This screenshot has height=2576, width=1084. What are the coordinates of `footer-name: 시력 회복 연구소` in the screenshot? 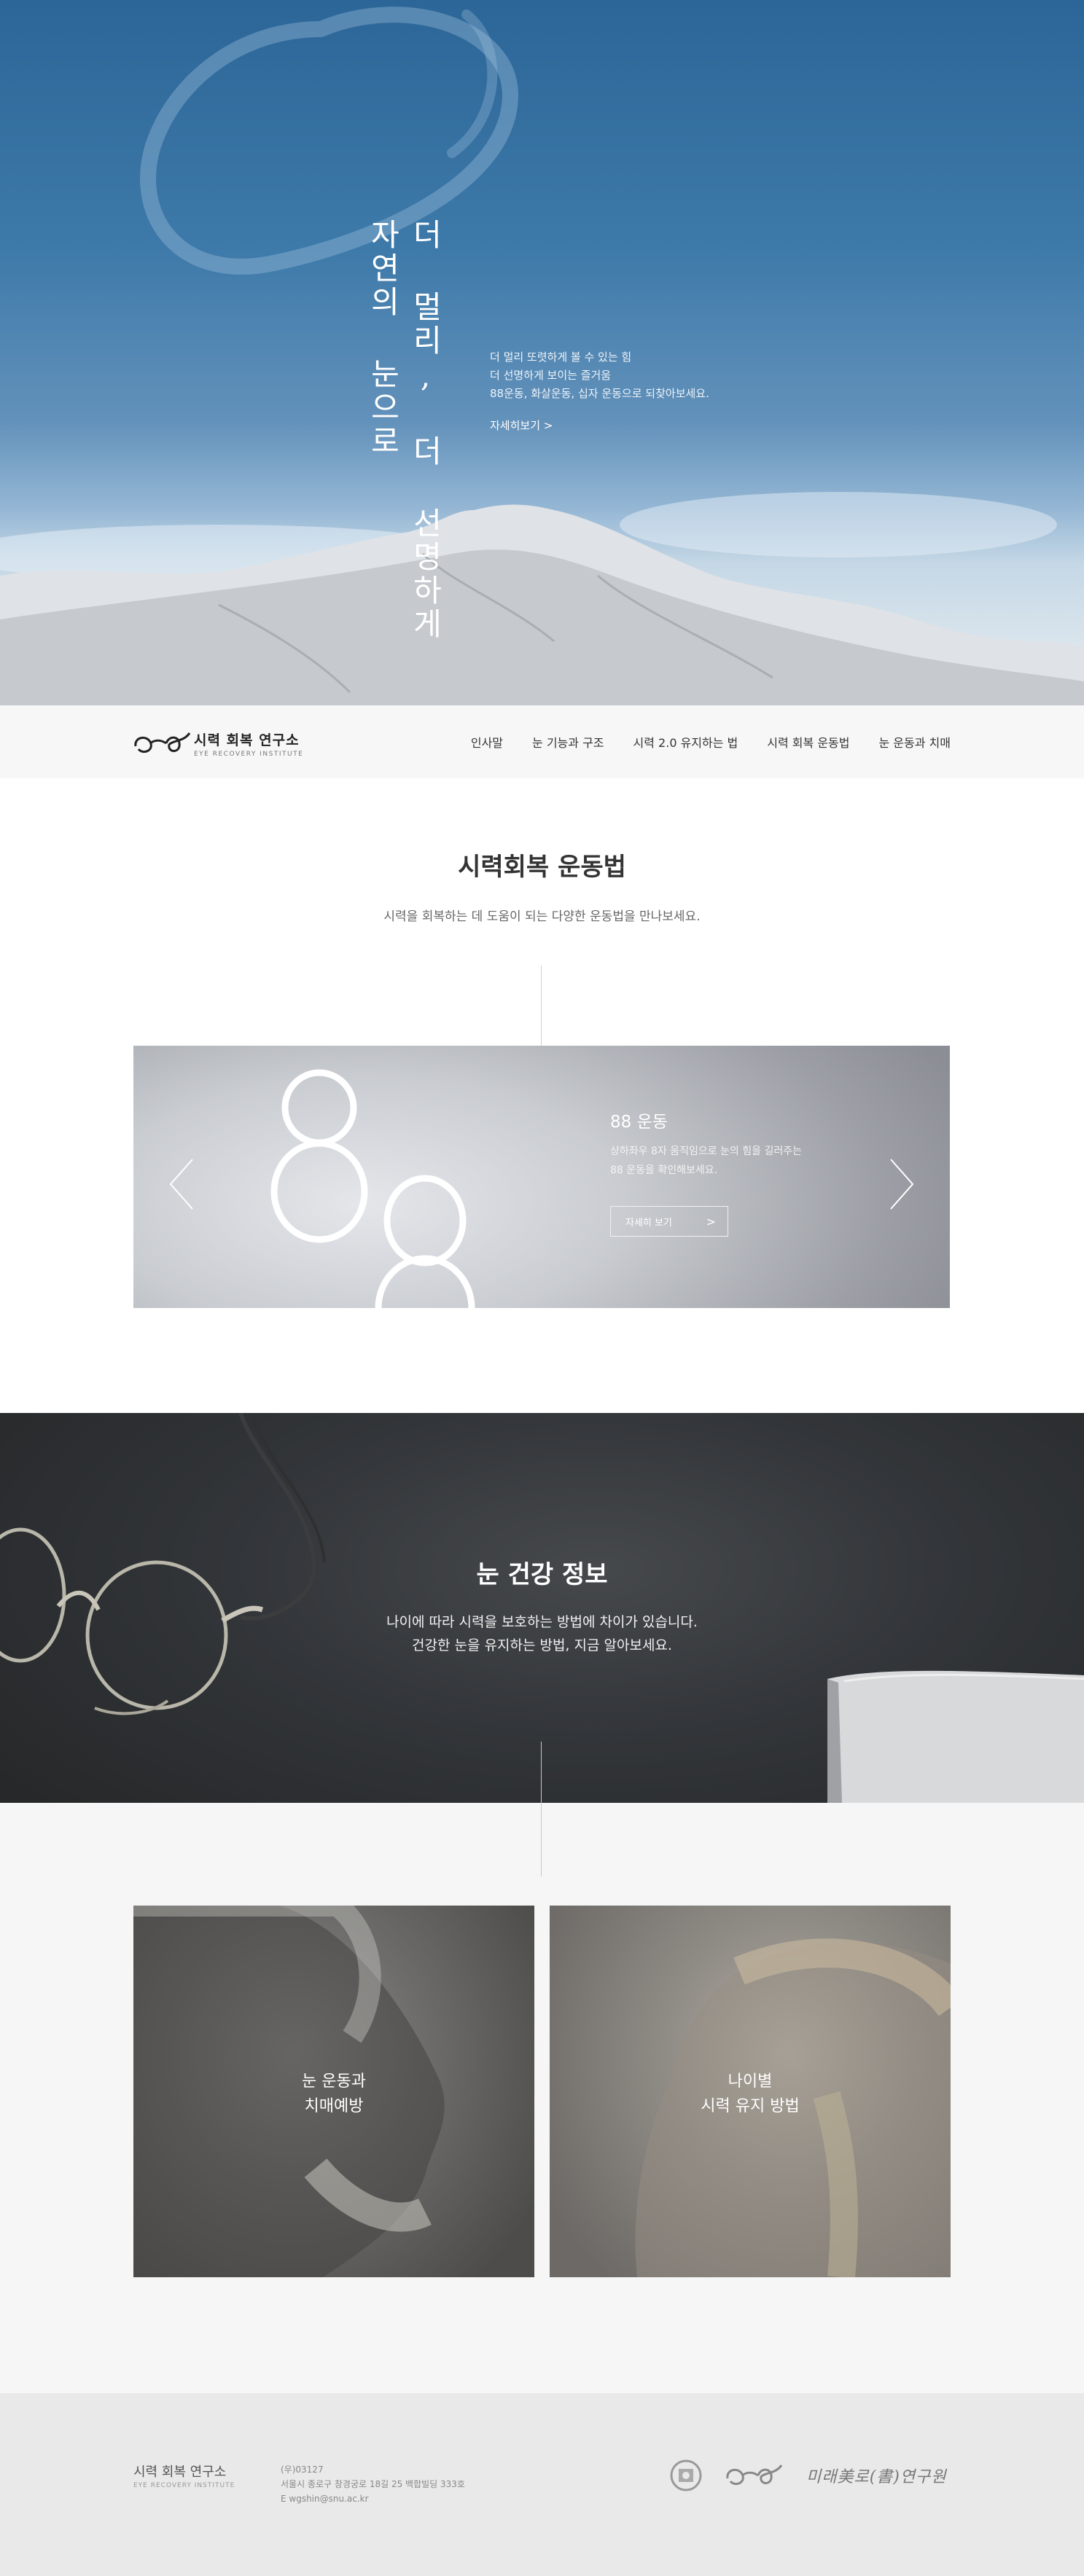 It's located at (180, 2472).